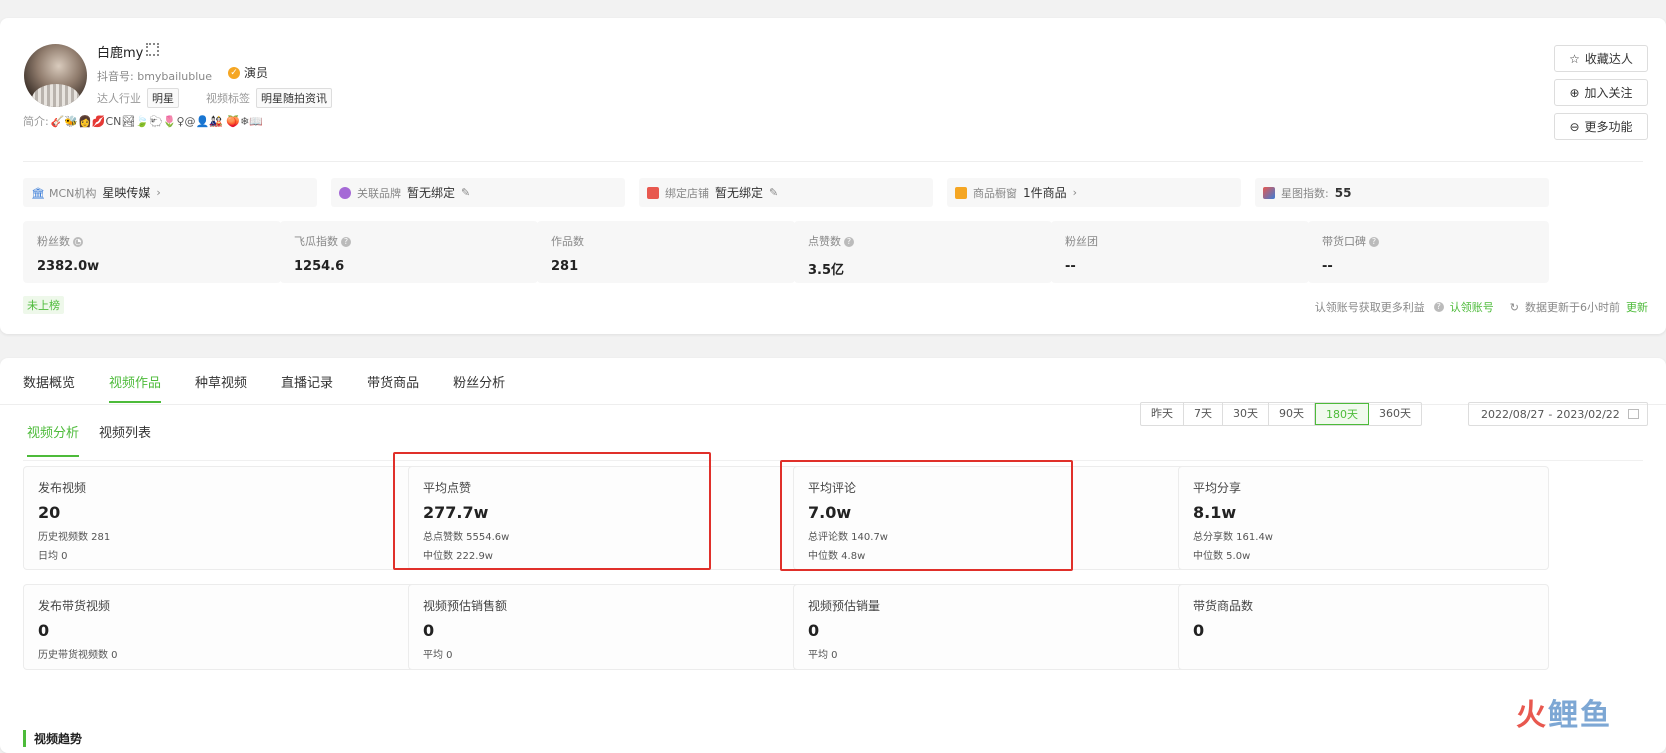 The width and height of the screenshot is (1666, 753). What do you see at coordinates (78, 655) in the screenshot?
I see `metric-sub: 历史带货视频数 0` at bounding box center [78, 655].